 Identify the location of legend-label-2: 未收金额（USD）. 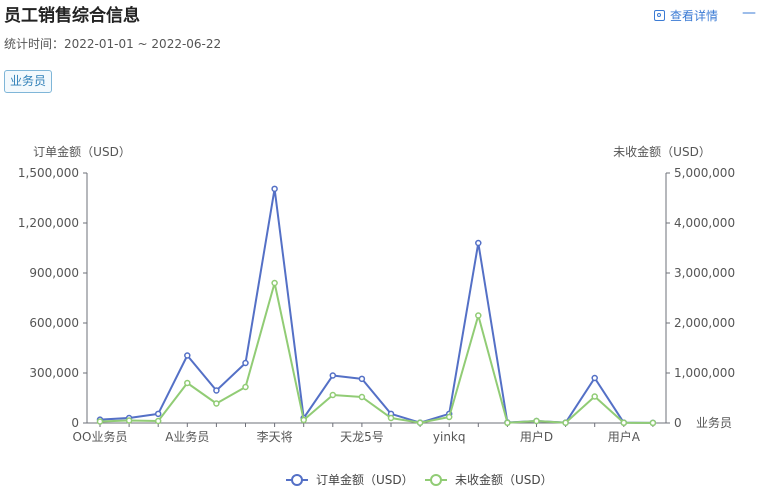
(504, 479).